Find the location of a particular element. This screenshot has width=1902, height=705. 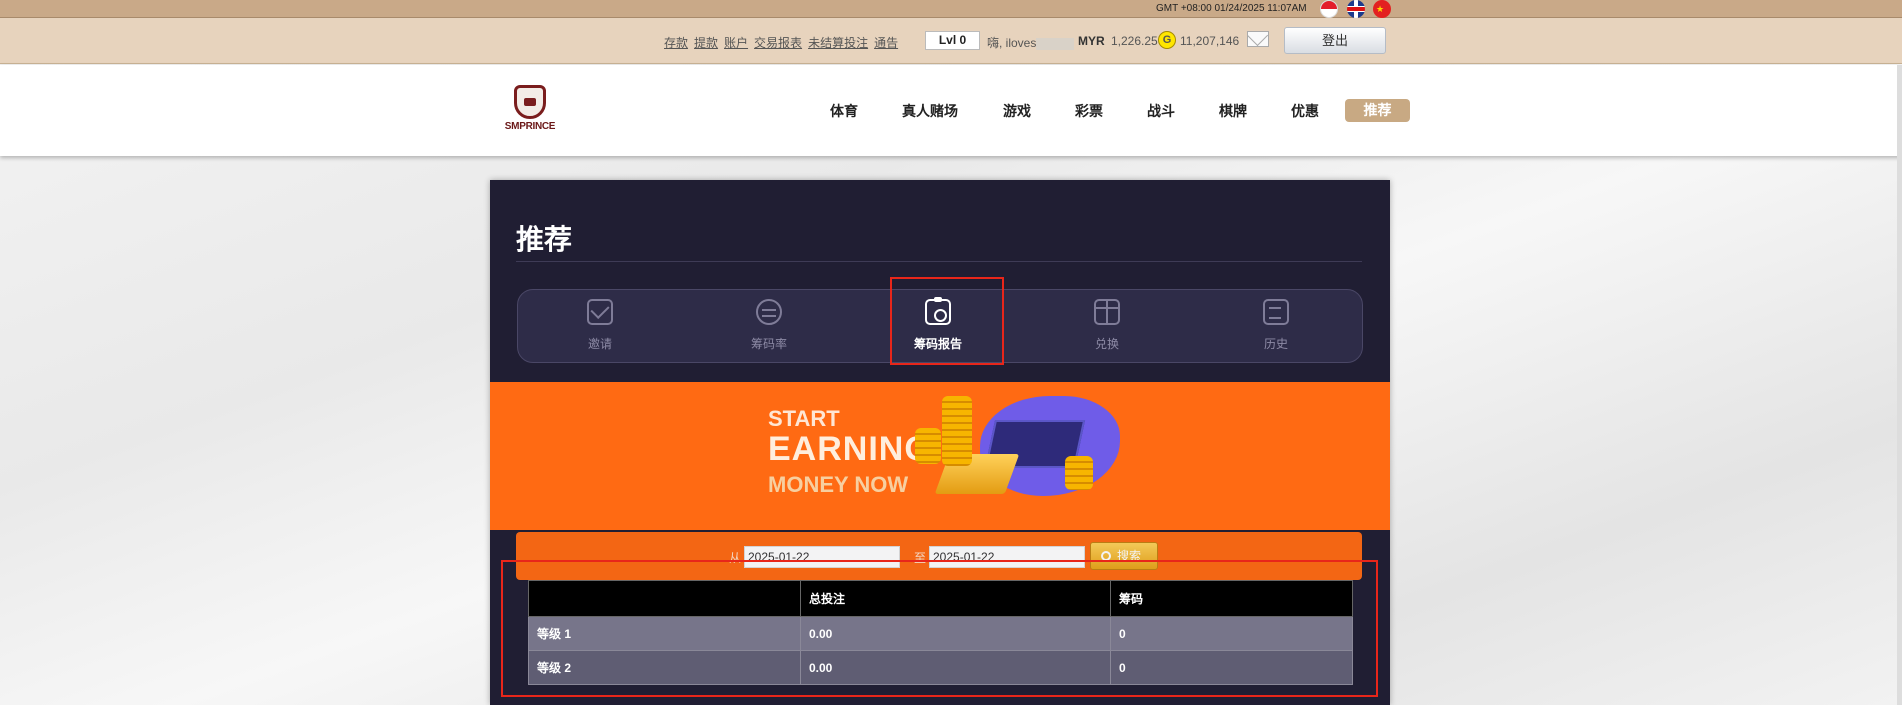

tab-chip-rate: 筹码率 is located at coordinates (769, 326).